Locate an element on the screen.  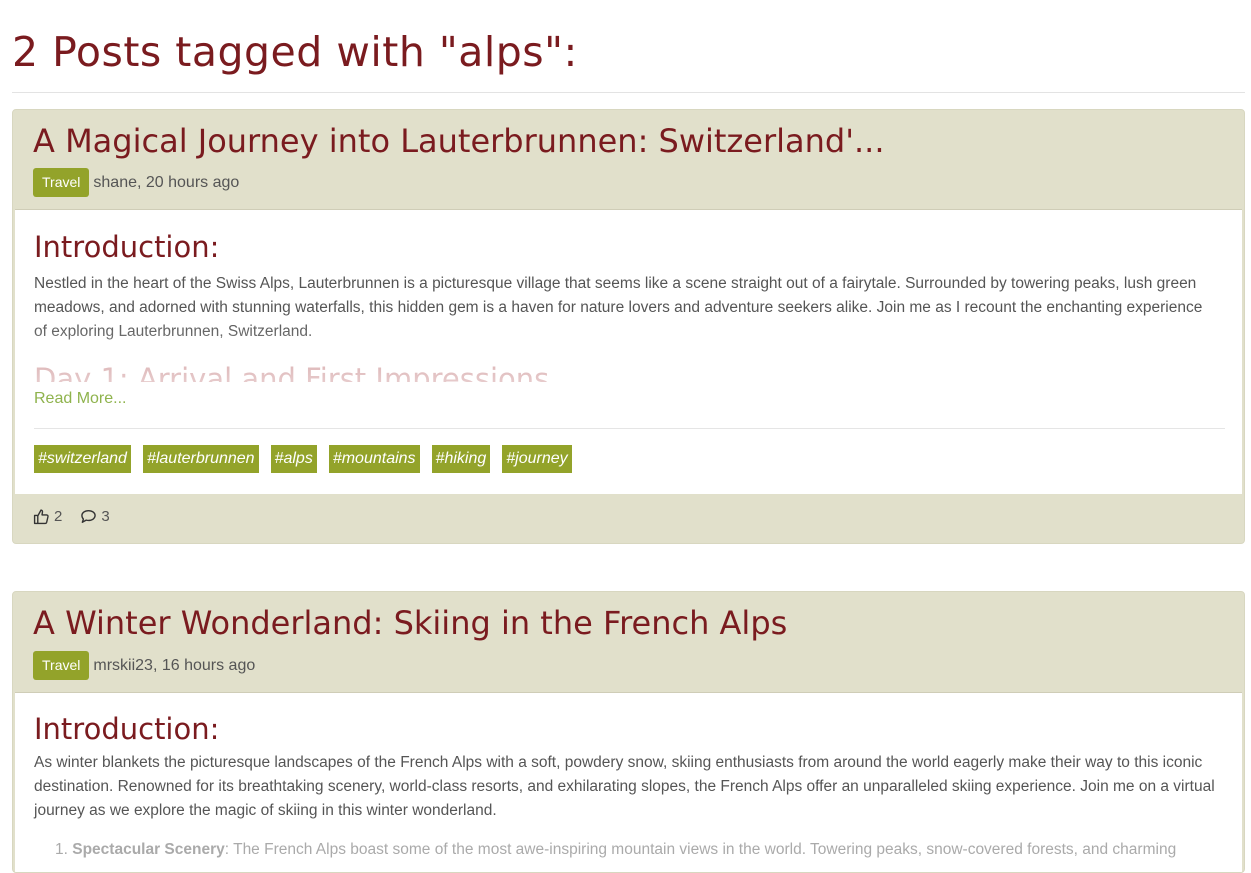
tag-link: #journey is located at coordinates (537, 459).